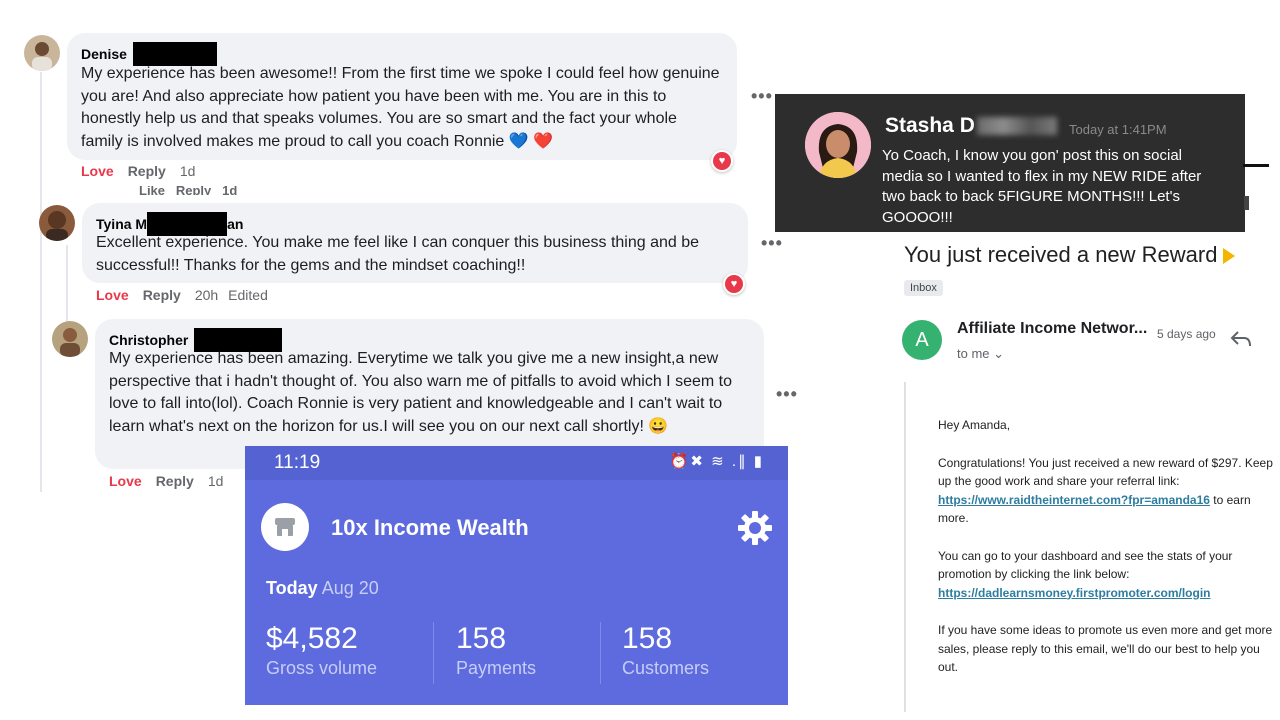 This screenshot has width=1280, height=720. I want to click on author-name-end: an, so click(235, 224).